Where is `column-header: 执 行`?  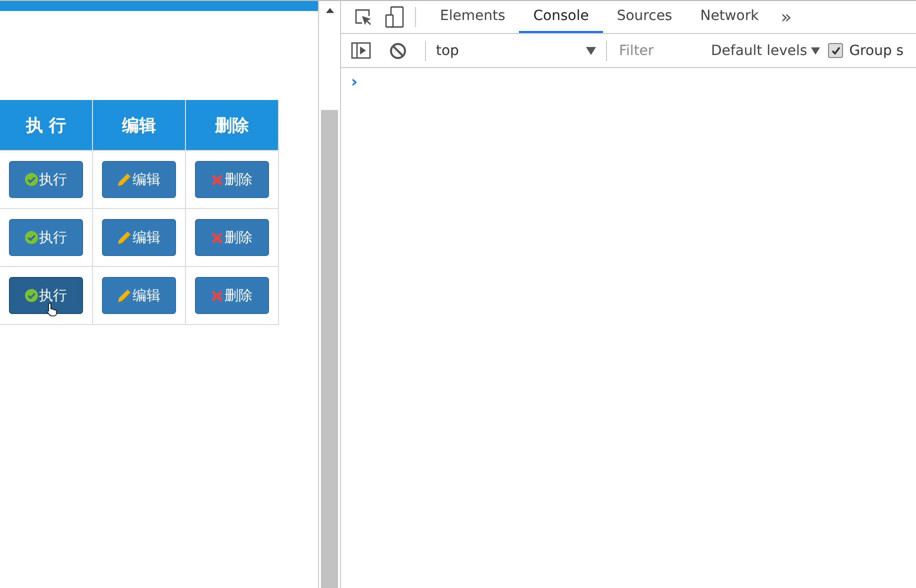 column-header: 执 行 is located at coordinates (46, 125).